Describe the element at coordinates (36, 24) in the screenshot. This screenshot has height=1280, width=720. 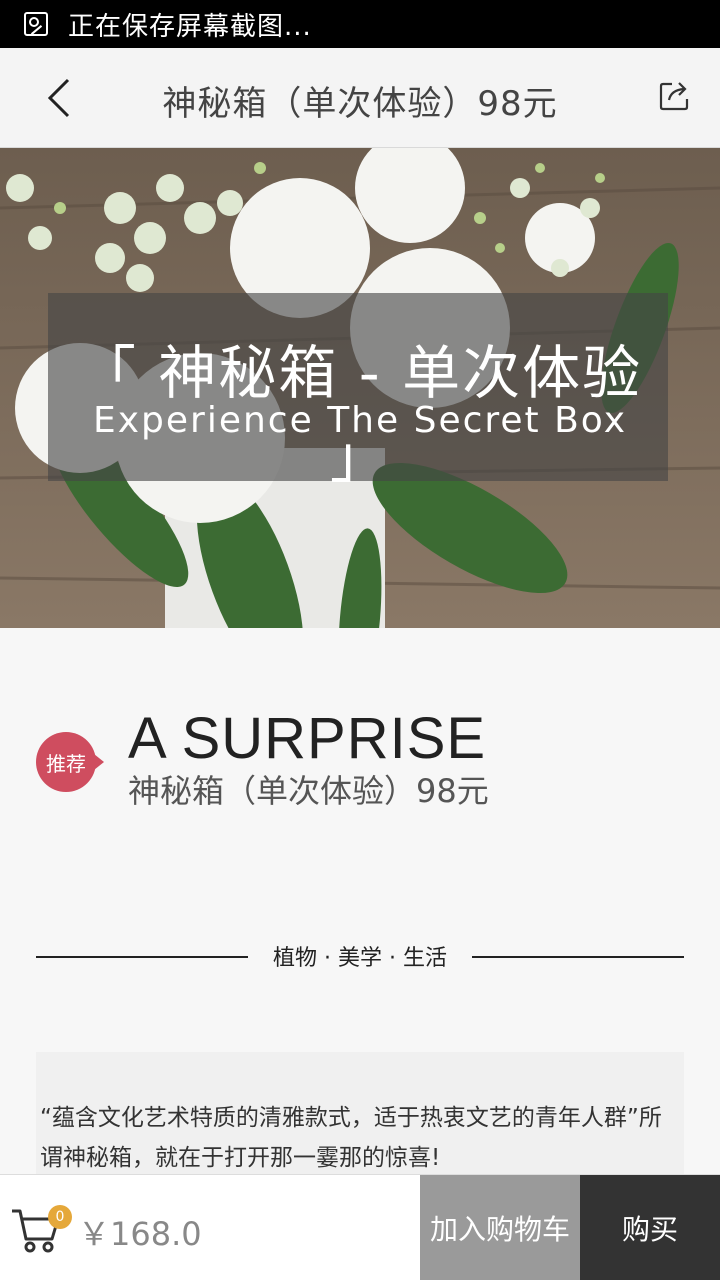
I see `screenshot-icon` at that location.